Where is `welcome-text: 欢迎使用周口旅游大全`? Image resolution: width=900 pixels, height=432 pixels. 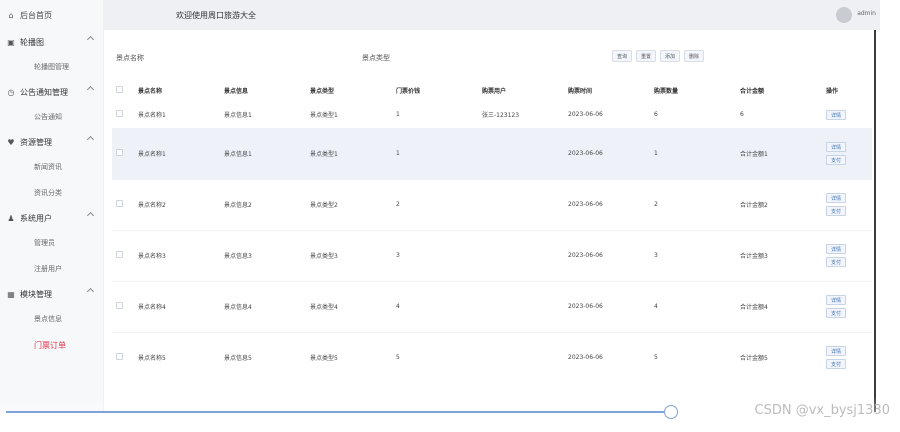
welcome-text: 欢迎使用周口旅游大全 is located at coordinates (216, 15).